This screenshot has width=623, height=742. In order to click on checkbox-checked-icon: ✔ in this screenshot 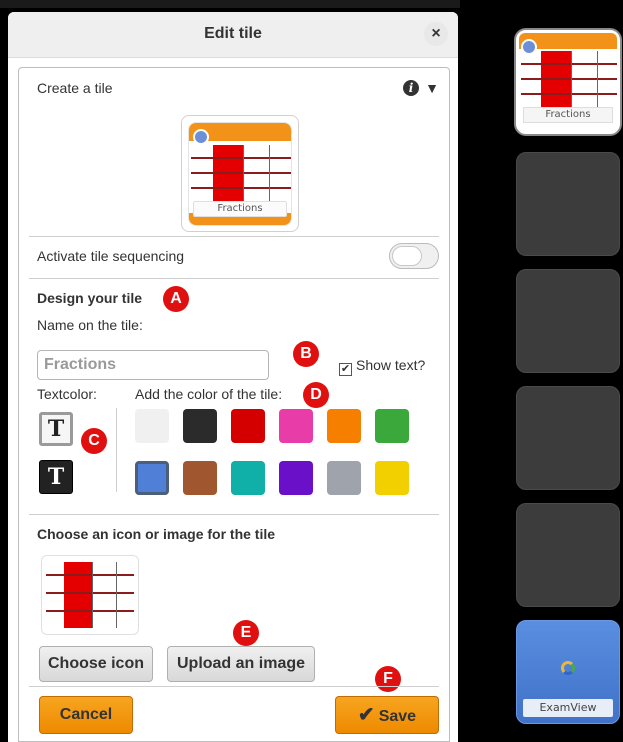, I will do `click(345, 369)`.